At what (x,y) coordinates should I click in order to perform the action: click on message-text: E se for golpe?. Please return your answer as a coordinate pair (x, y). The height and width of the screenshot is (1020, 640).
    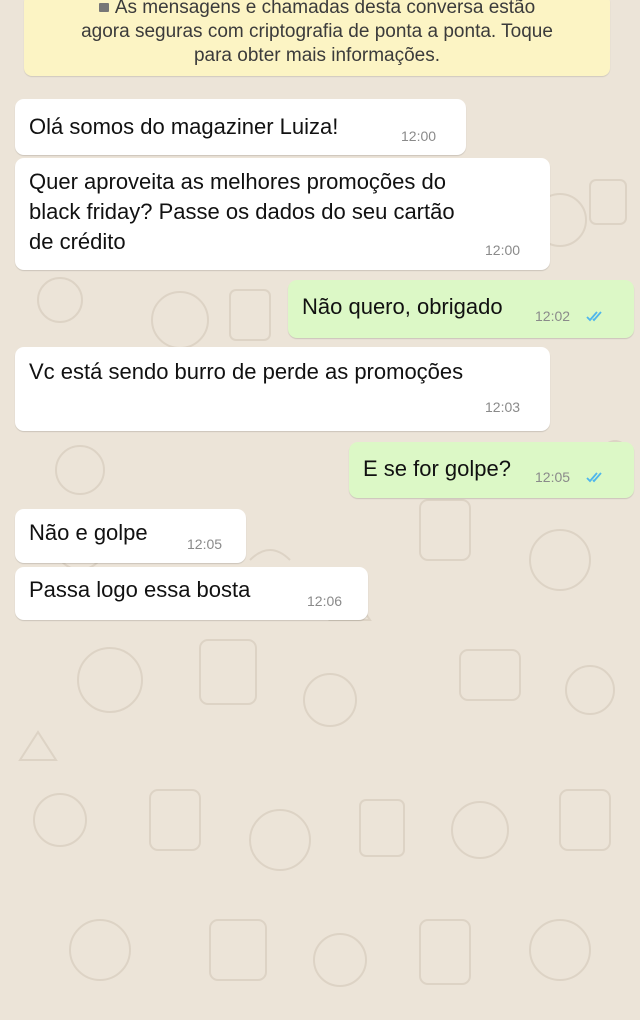
    Looking at the image, I should click on (437, 468).